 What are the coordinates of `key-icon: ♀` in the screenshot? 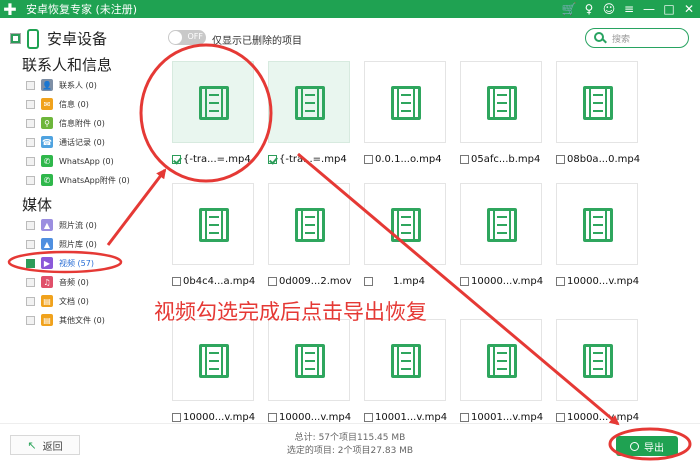 It's located at (589, 9).